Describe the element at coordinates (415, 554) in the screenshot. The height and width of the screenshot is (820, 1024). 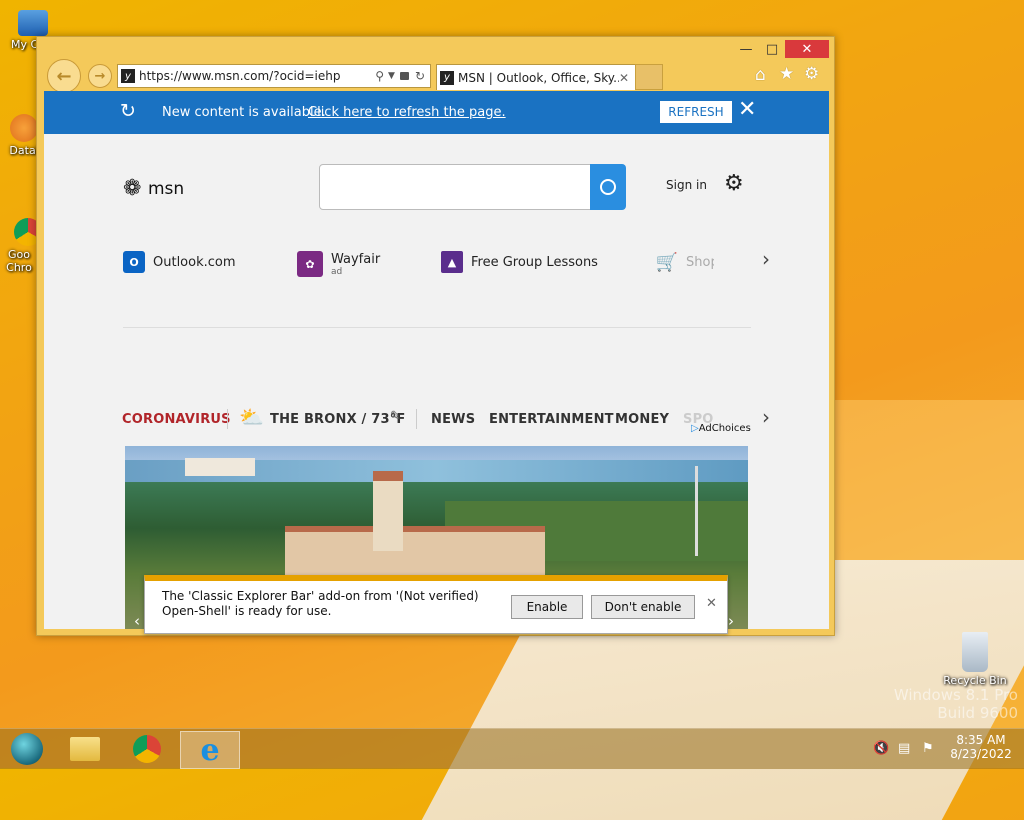
I see `building` at that location.